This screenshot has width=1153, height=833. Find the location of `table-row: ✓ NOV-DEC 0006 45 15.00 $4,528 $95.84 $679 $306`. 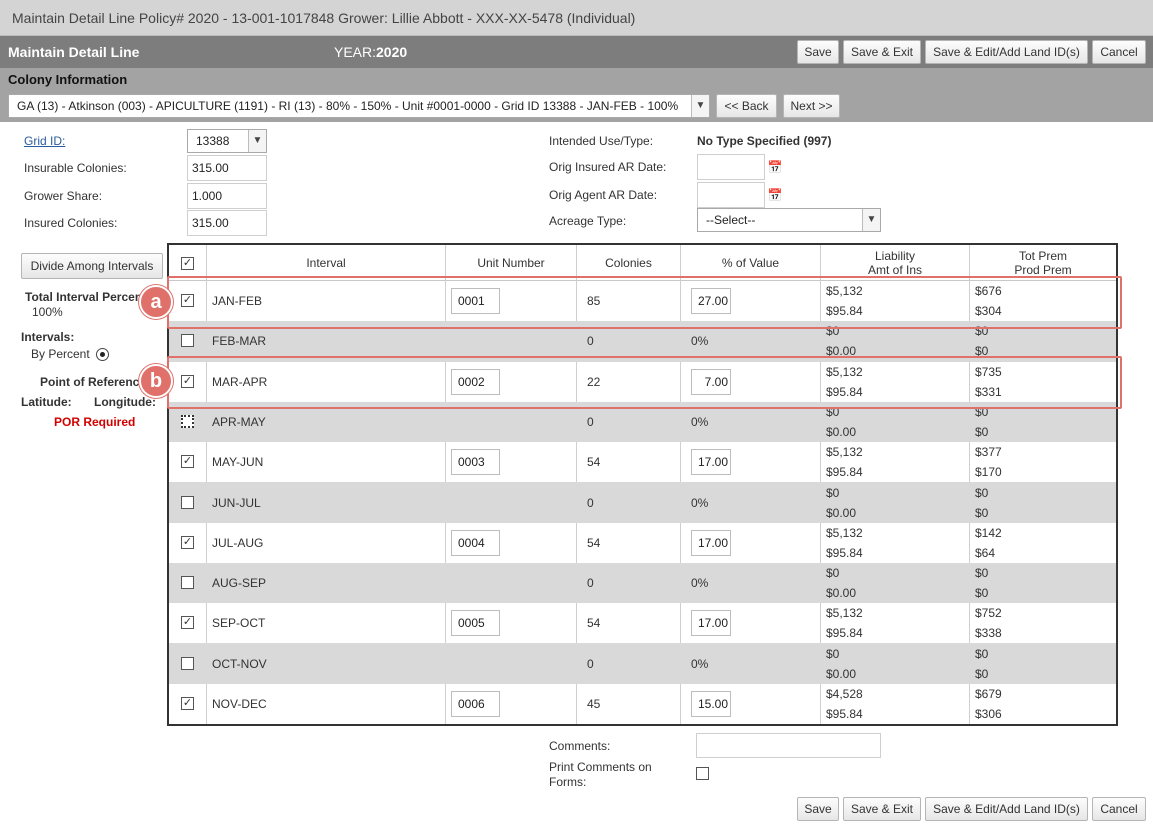

table-row: ✓ NOV-DEC 0006 45 15.00 $4,528 $95.84 $679 $306 is located at coordinates (642, 704).